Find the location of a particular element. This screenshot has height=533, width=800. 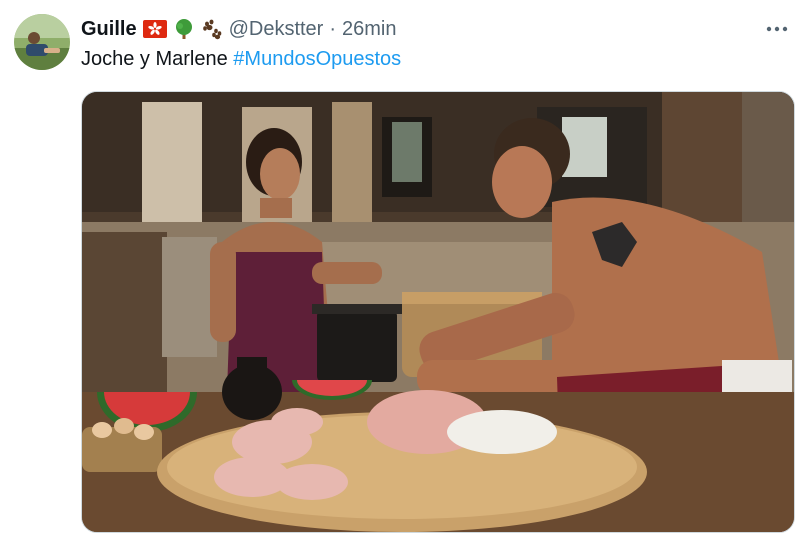

tweet-header: Guille @Dekstter · 26min is located at coordinates (410, 29).